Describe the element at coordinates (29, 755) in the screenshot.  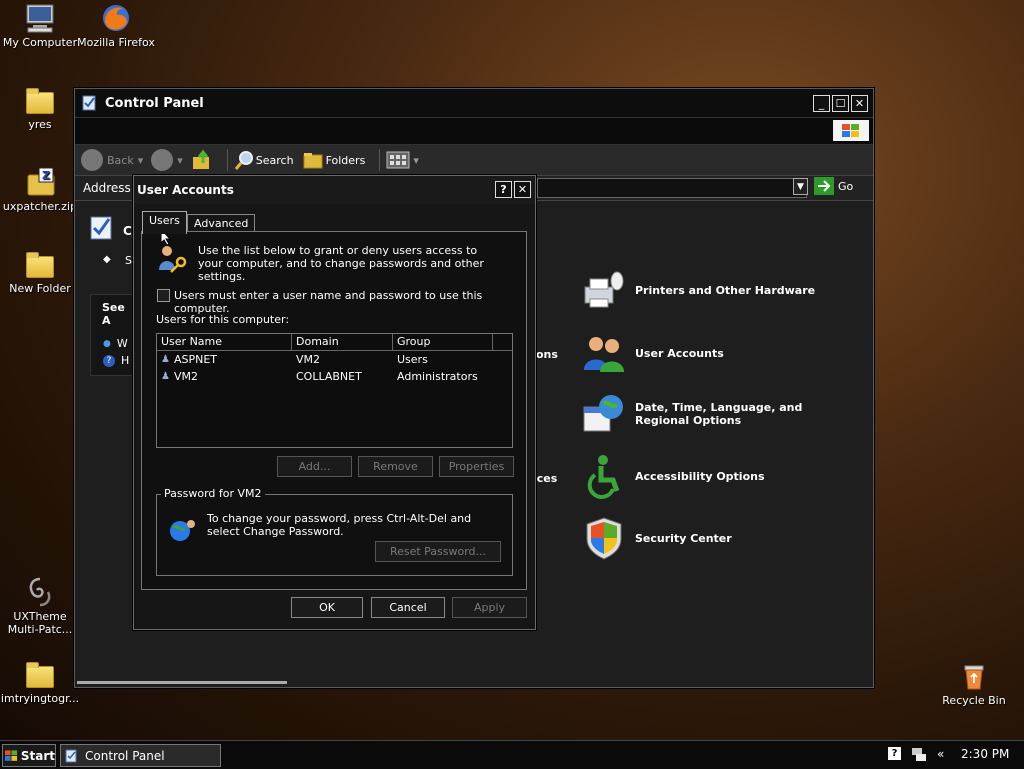
I see `start-button: Start` at that location.